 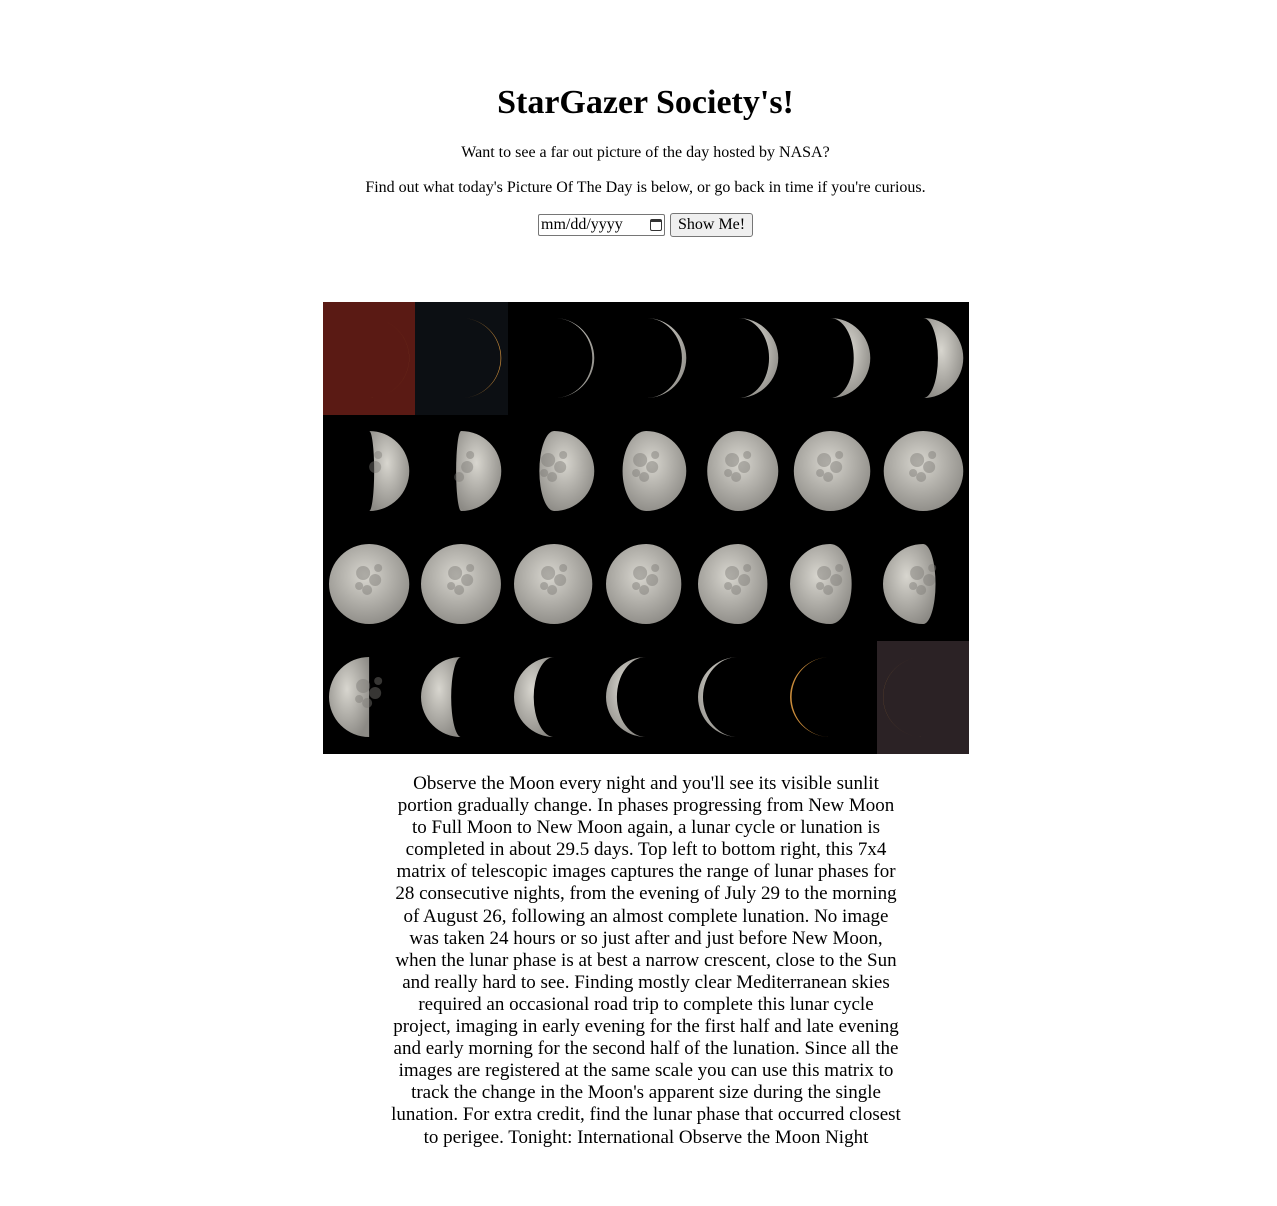 I want to click on page-title: StarGazer Society's!, so click(x=645, y=102).